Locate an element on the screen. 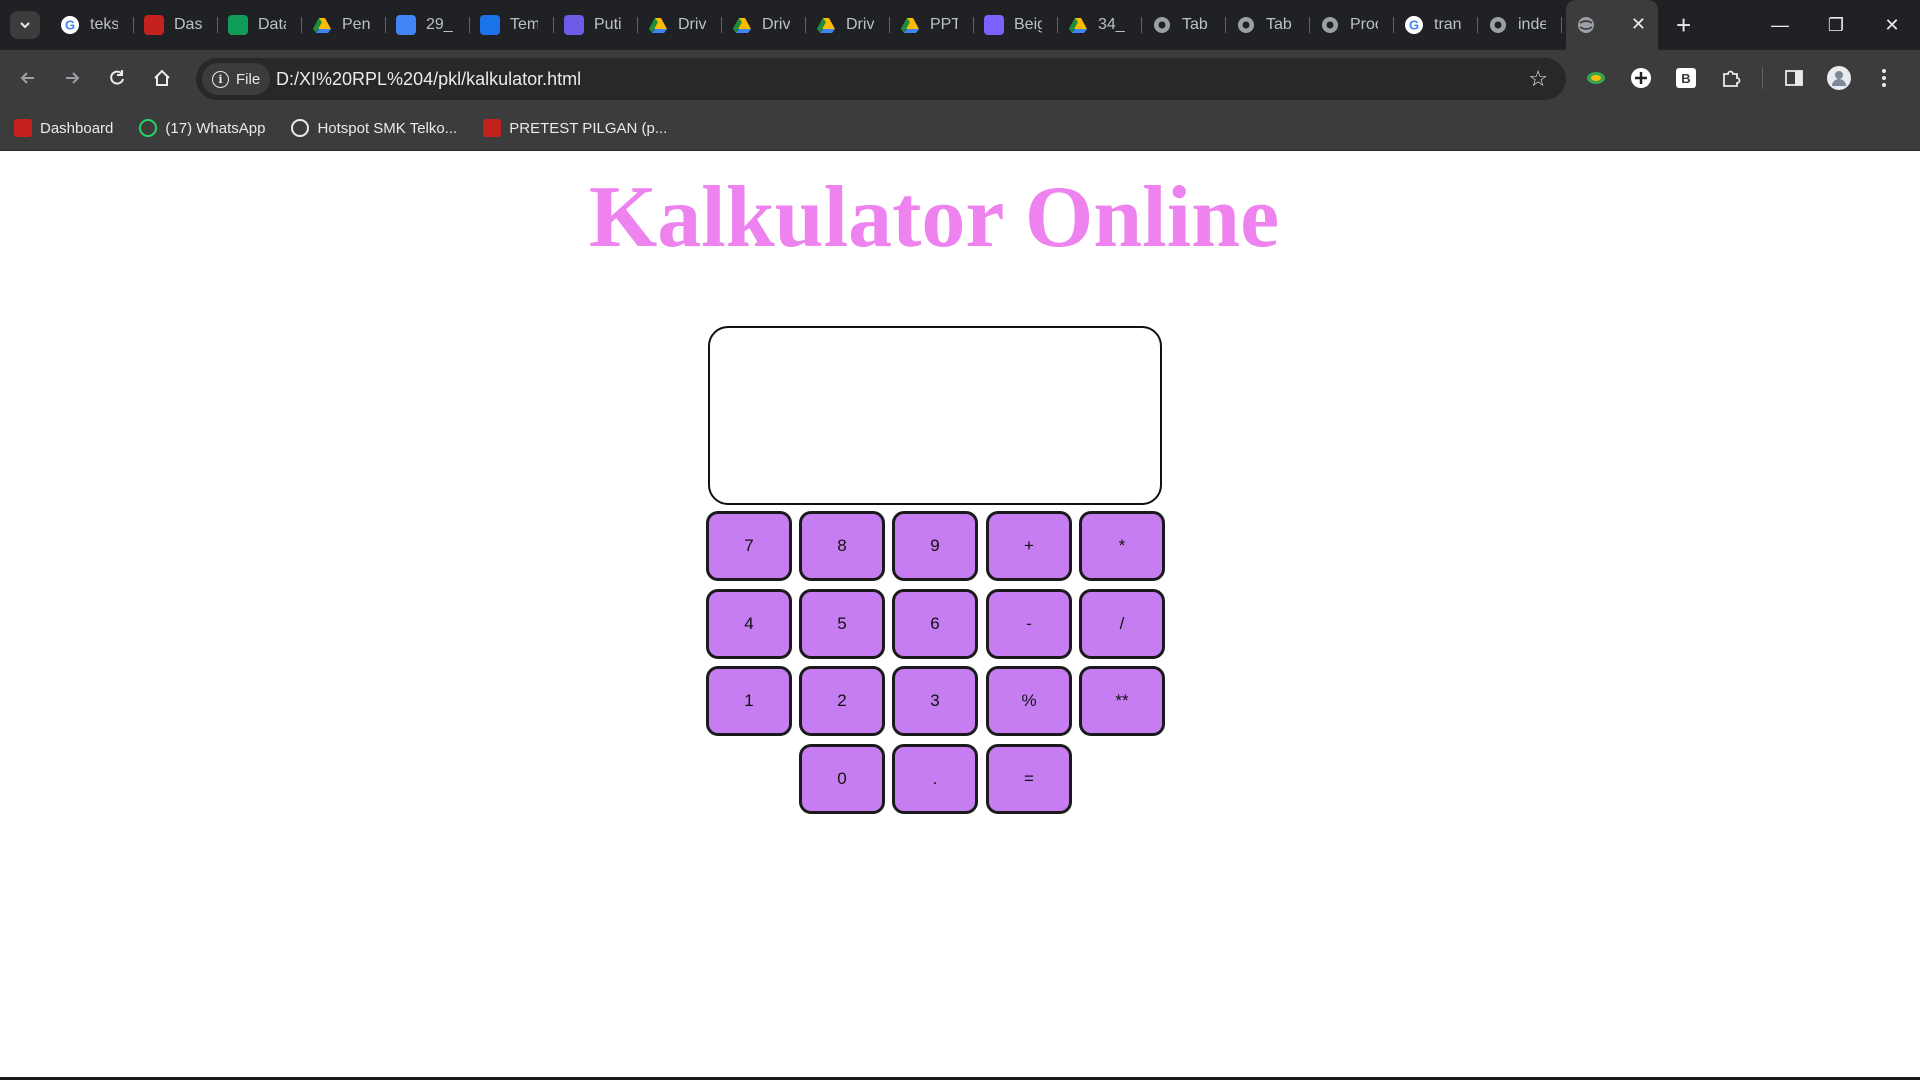 The height and width of the screenshot is (1080, 1920). tab-11: Beig is located at coordinates (1016, 25).